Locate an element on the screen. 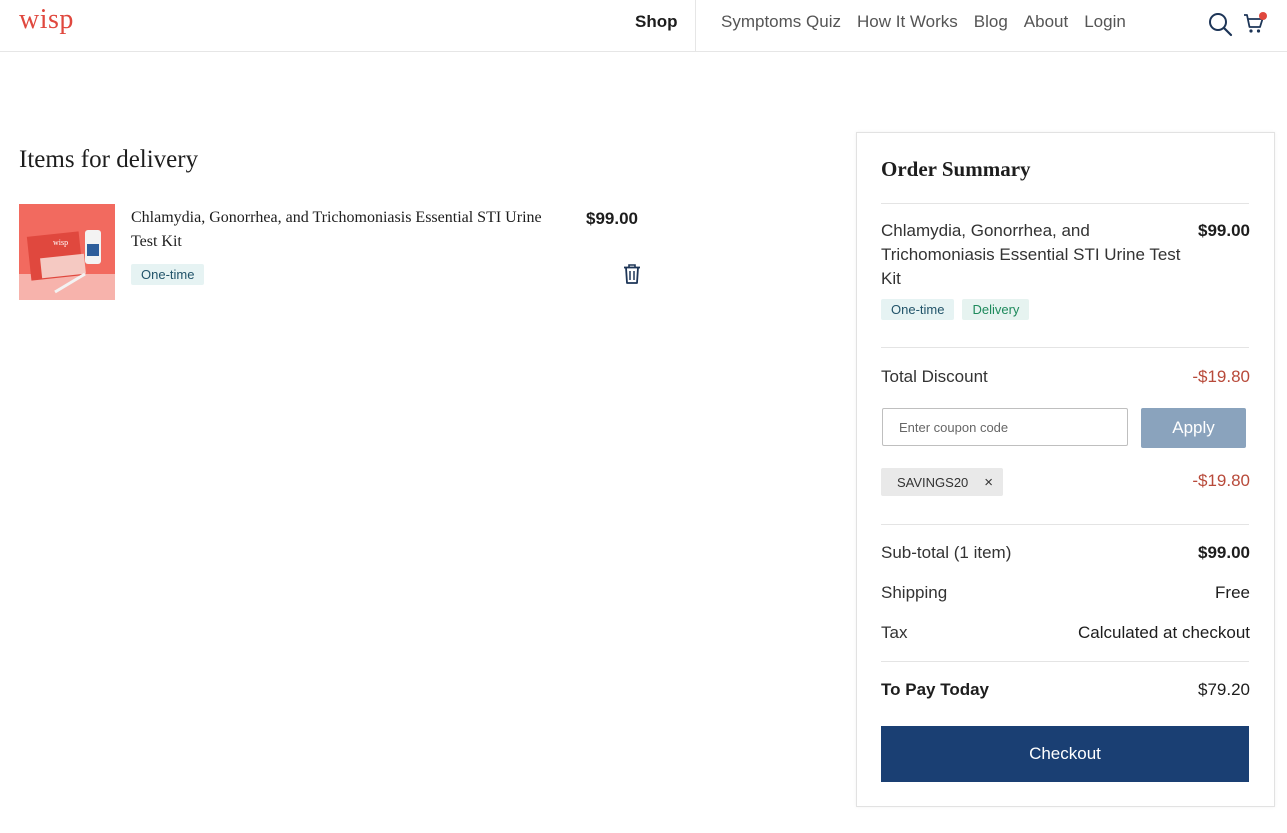  total-discount-label: Total Discount is located at coordinates (934, 376).